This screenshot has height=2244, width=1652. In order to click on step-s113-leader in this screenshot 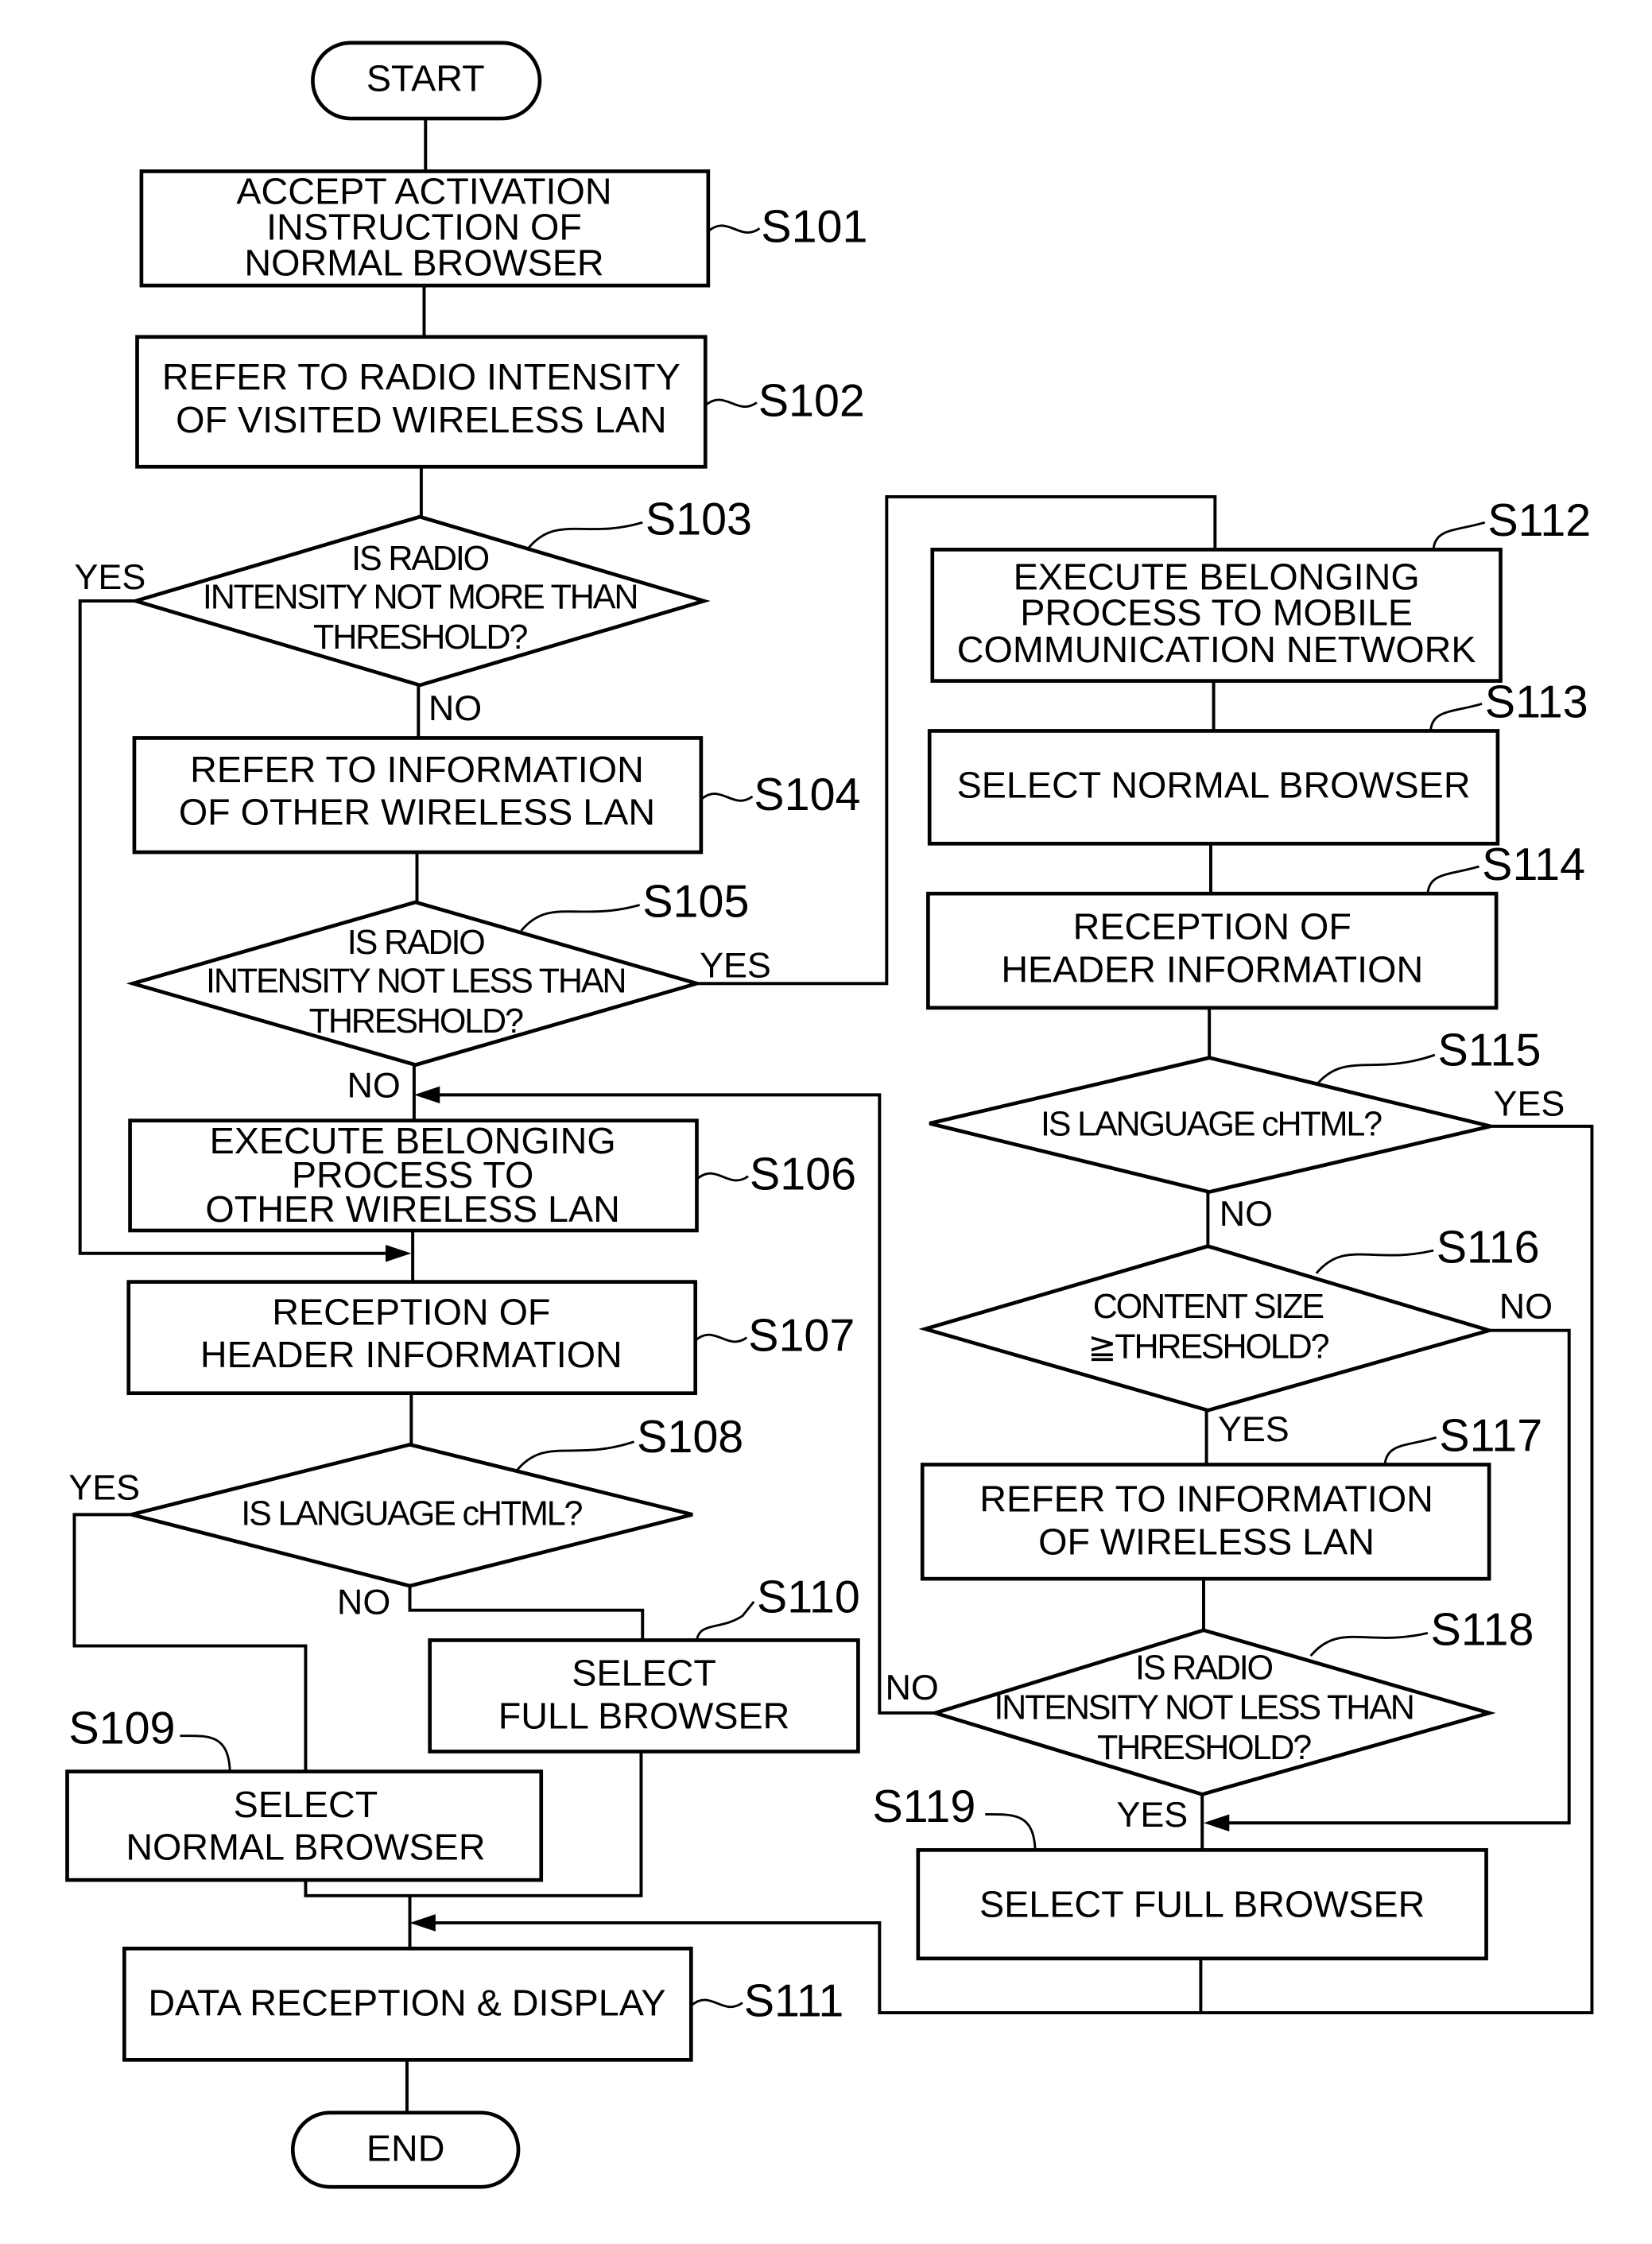, I will do `click(1456, 716)`.